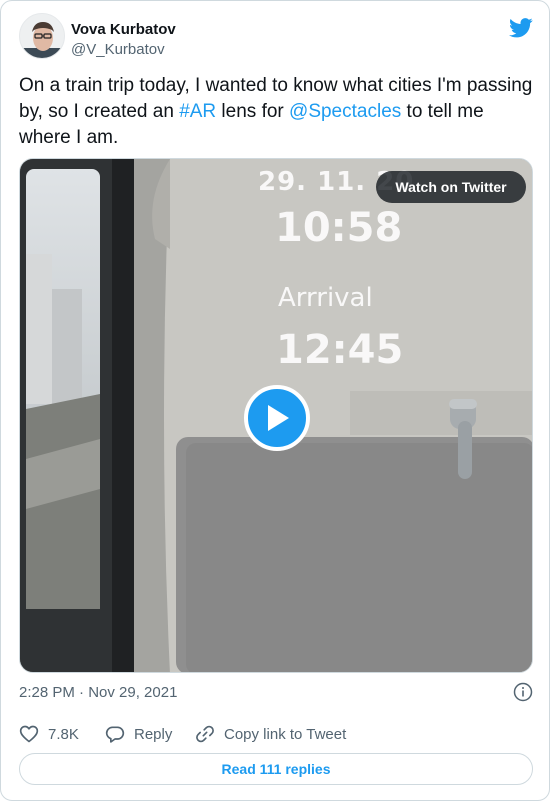 The height and width of the screenshot is (801, 550). I want to click on reply-button: Reply, so click(138, 734).